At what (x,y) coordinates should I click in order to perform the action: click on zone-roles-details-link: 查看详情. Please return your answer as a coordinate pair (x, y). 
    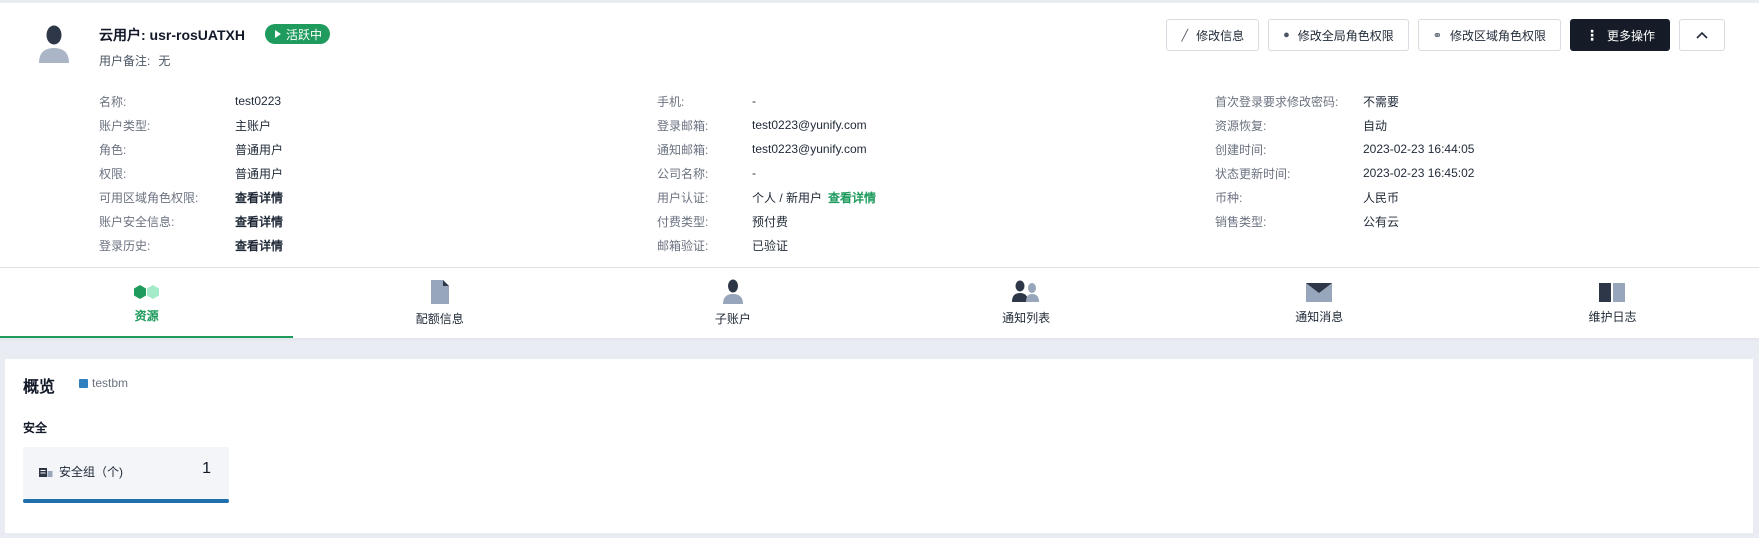
    Looking at the image, I should click on (259, 197).